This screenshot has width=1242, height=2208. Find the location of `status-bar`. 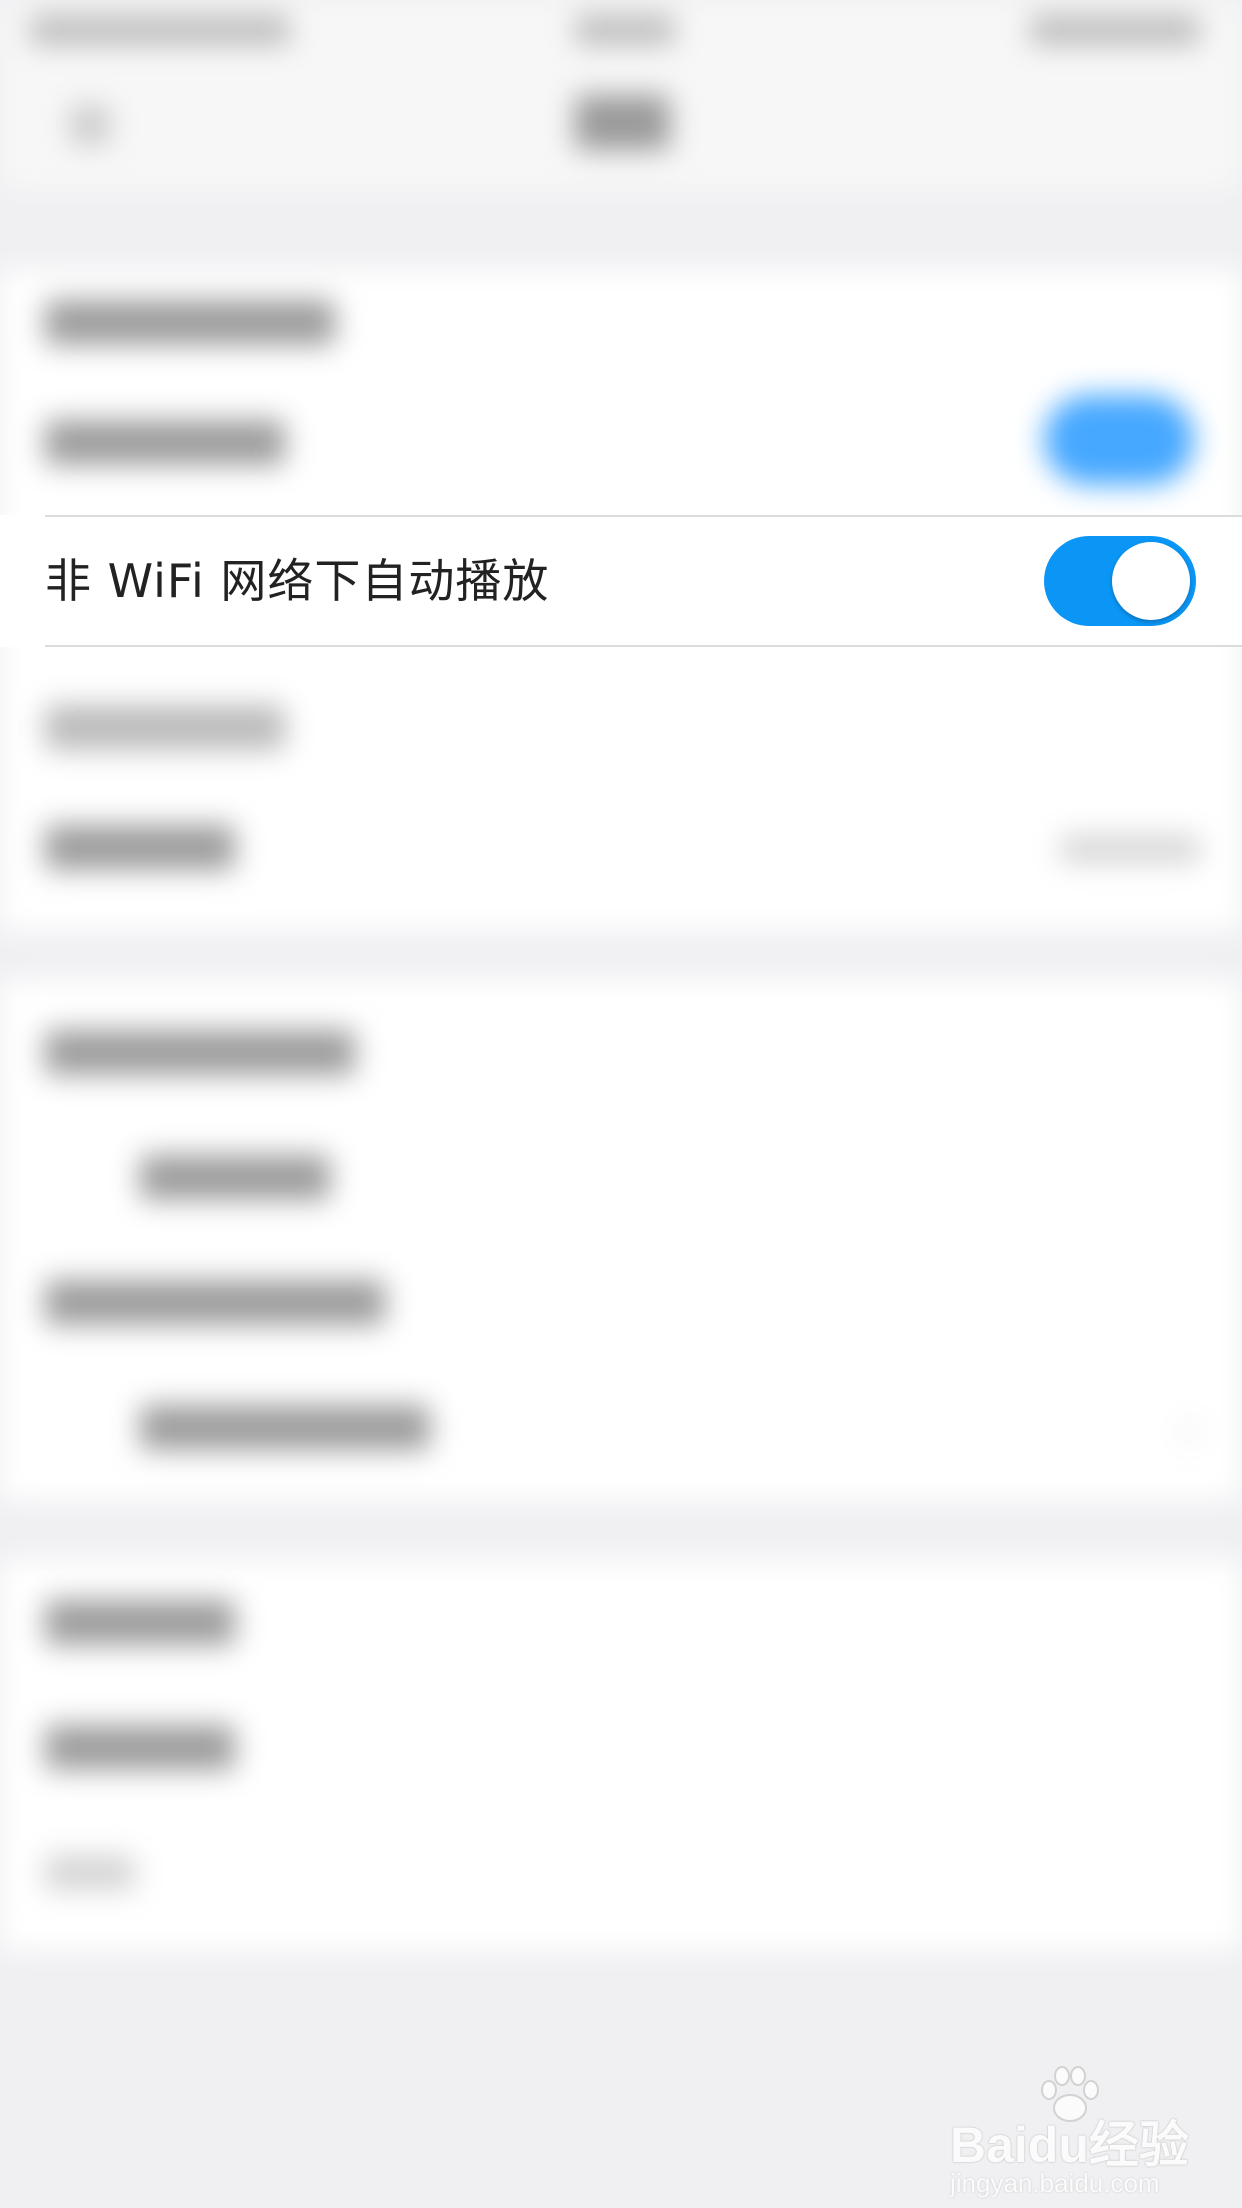

status-bar is located at coordinates (621, 30).